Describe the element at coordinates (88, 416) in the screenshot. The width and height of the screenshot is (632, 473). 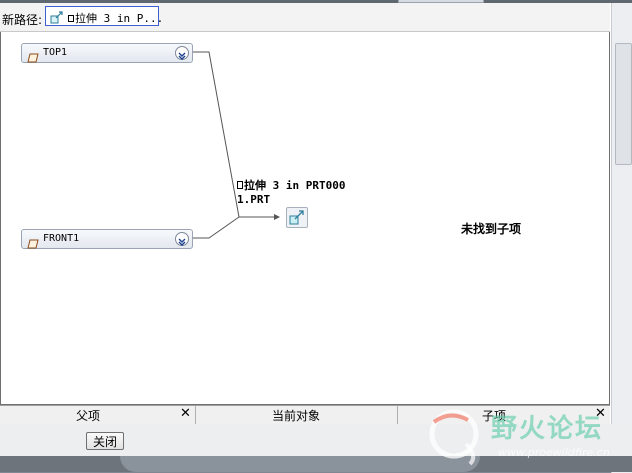
I see `parents-panel-label: 父项` at that location.